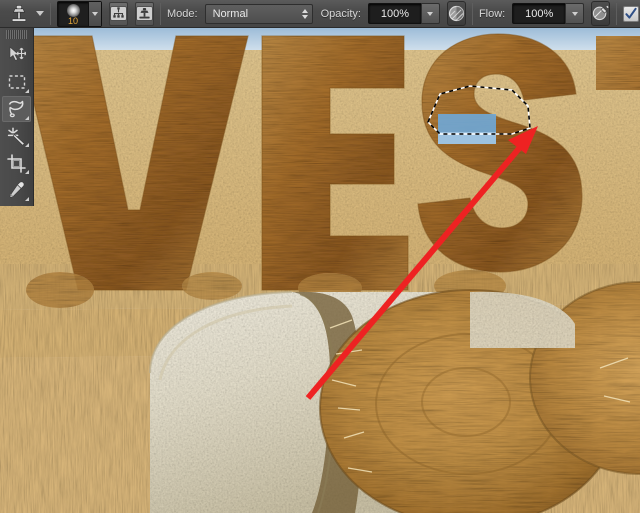  I want to click on airbrush-icon, so click(601, 13).